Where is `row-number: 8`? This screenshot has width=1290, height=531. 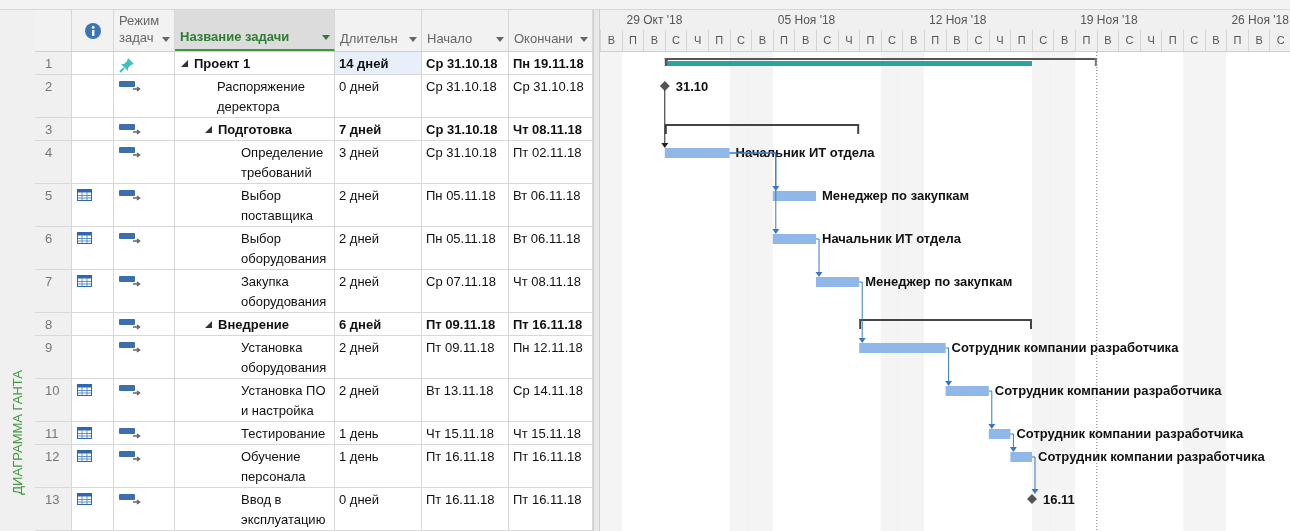 row-number: 8 is located at coordinates (53, 324).